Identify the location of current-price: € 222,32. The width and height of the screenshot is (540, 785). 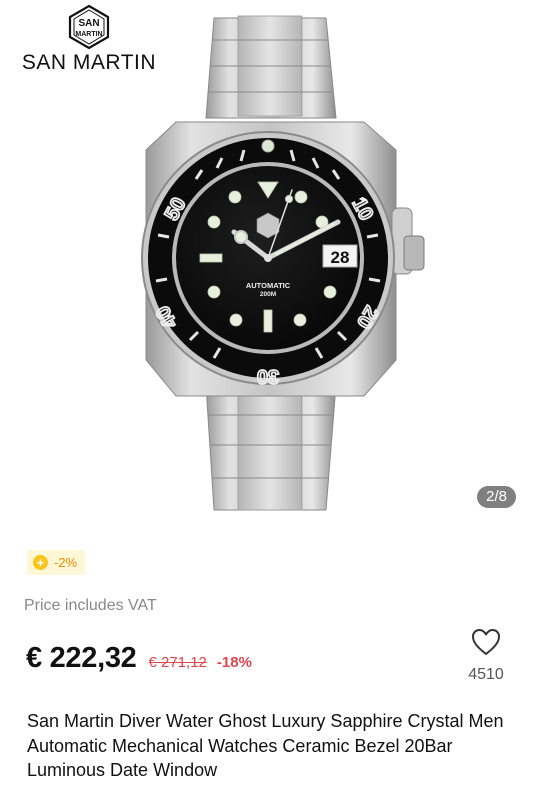
(81, 658).